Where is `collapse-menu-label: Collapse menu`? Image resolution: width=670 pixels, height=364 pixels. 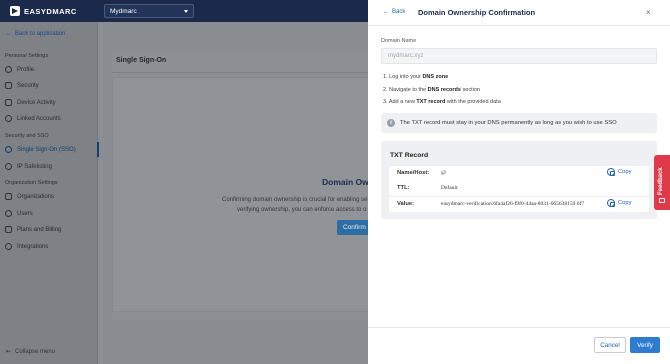
collapse-menu-label: Collapse menu is located at coordinates (35, 351).